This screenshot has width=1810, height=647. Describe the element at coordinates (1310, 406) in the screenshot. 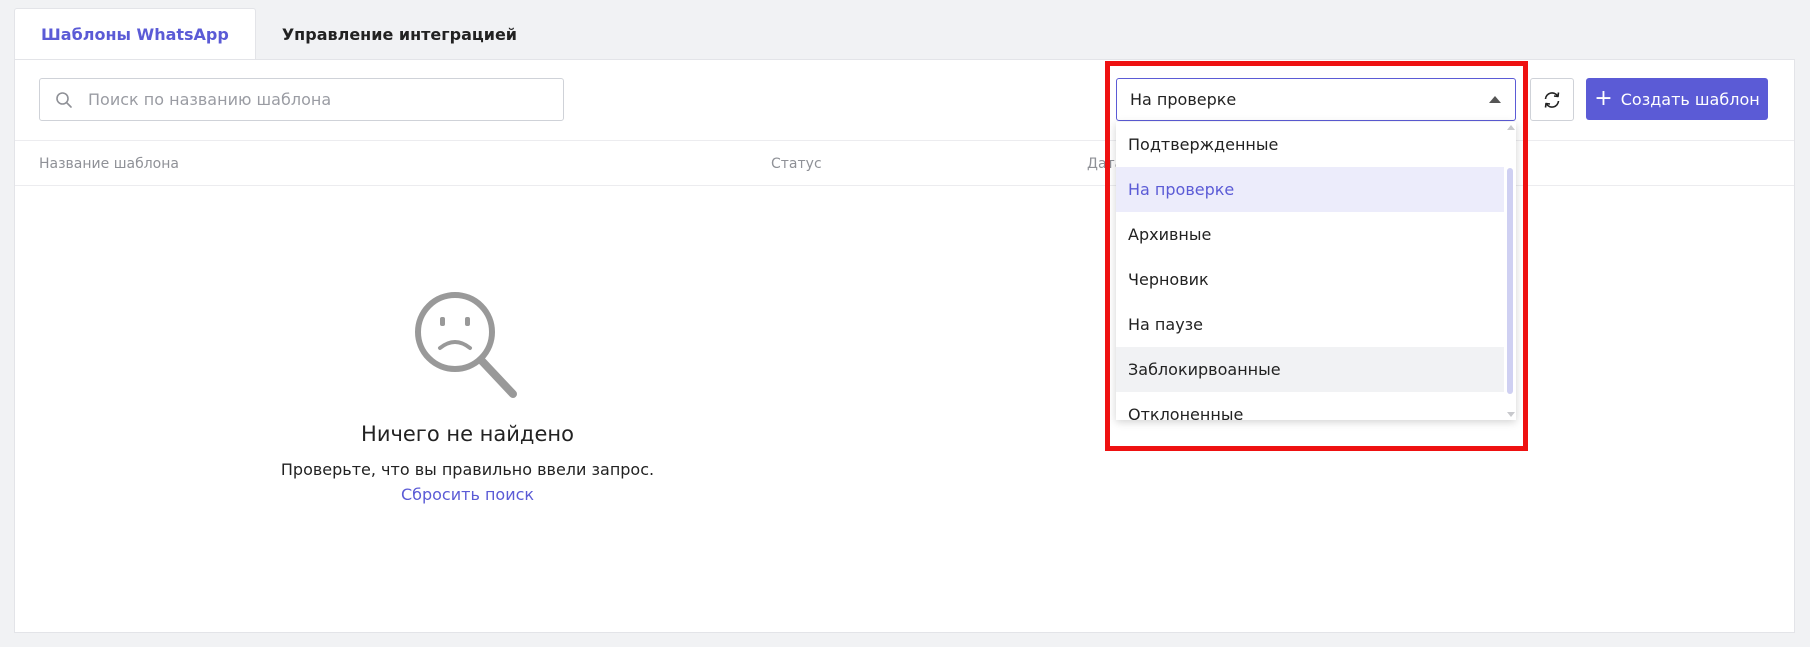

I see `option-rejected: Отклоненные` at that location.